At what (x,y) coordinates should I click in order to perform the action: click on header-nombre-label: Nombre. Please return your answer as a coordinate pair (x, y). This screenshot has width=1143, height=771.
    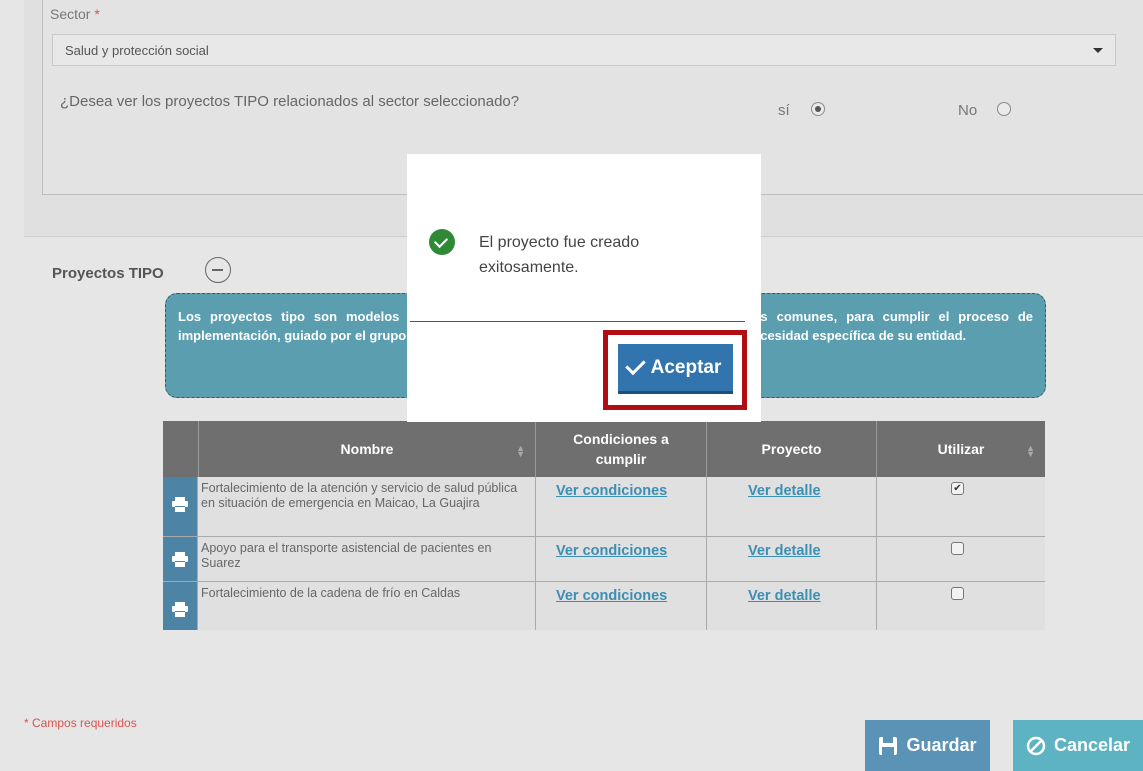
    Looking at the image, I should click on (367, 449).